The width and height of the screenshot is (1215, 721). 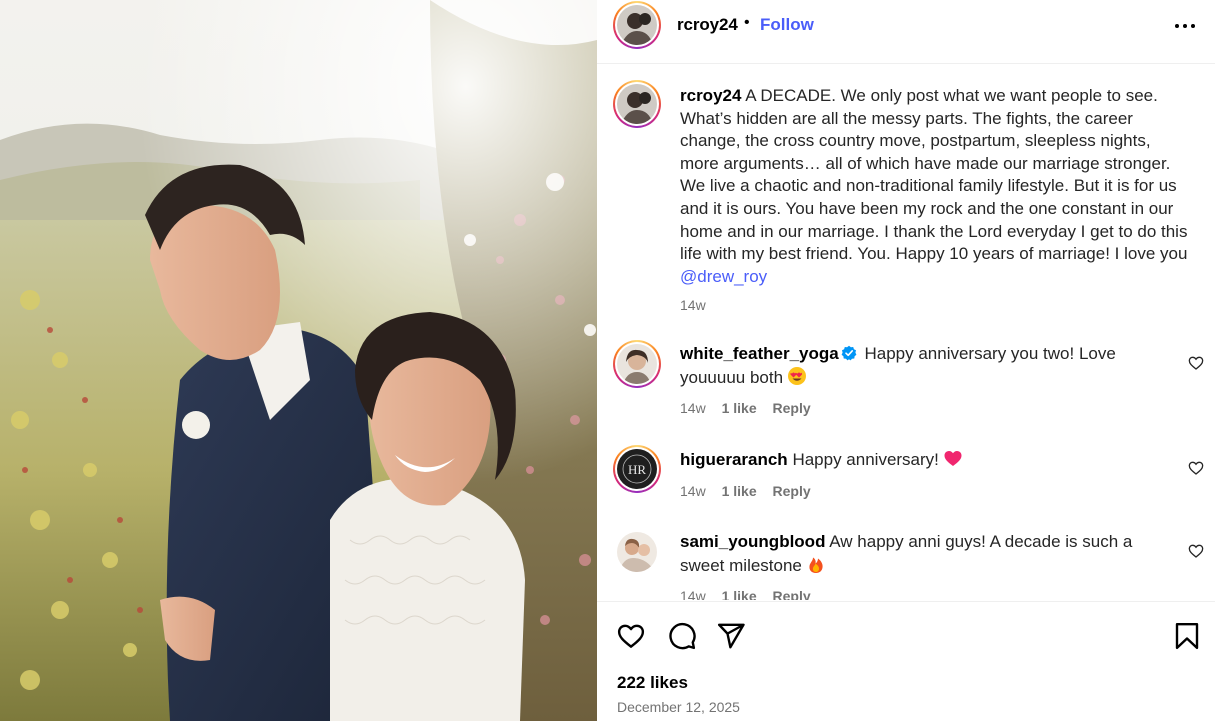 I want to click on comment-text: higueraranch Happy anniversary!, so click(x=915, y=460).